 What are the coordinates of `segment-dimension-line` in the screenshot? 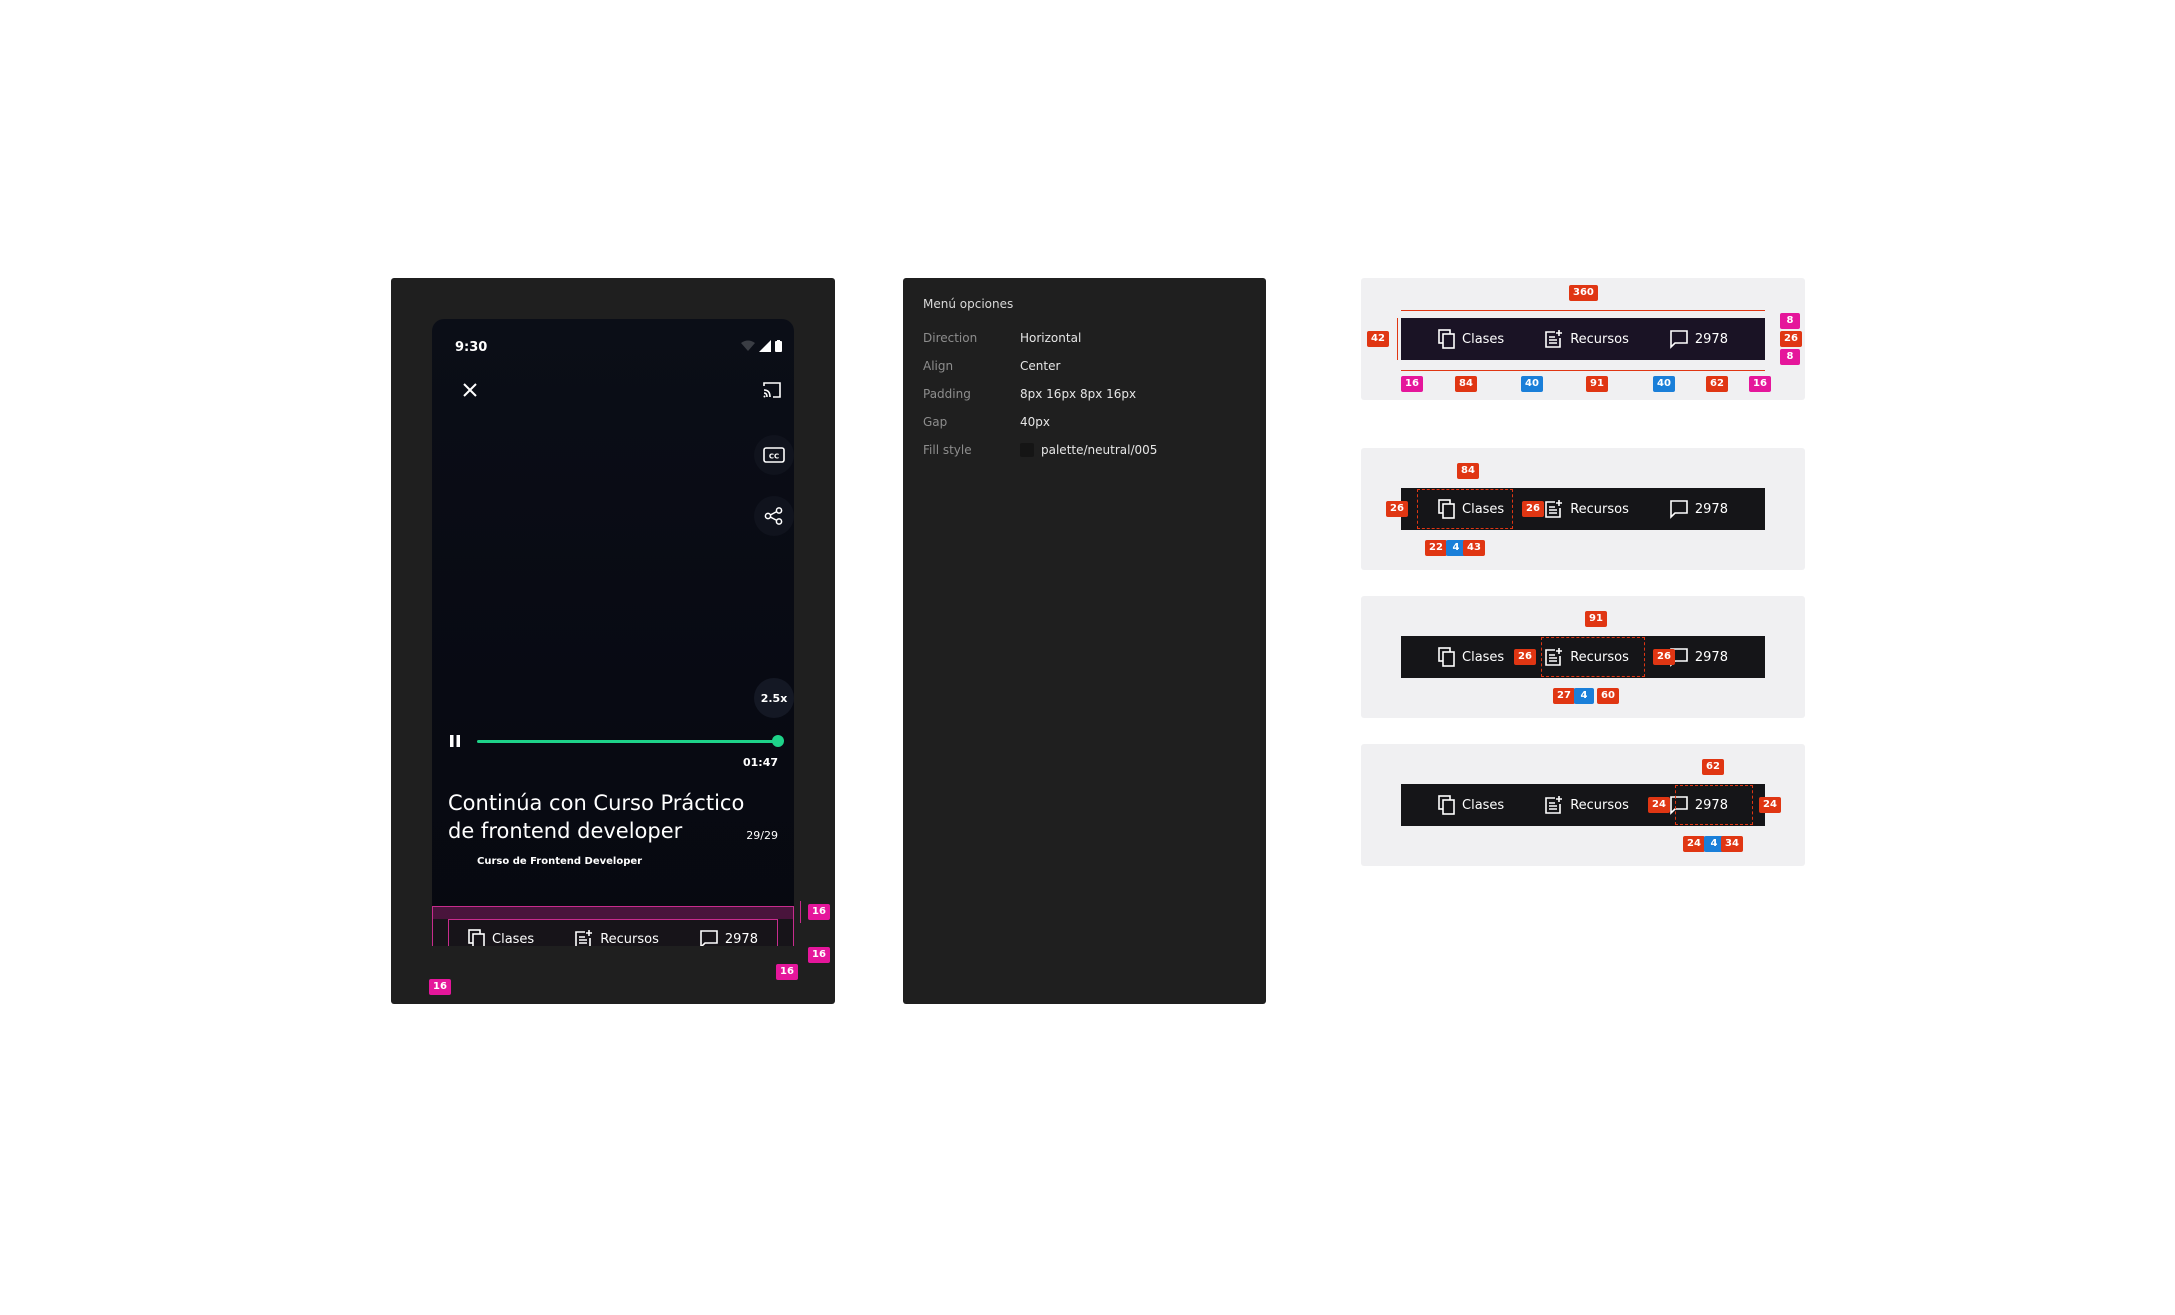 It's located at (1583, 370).